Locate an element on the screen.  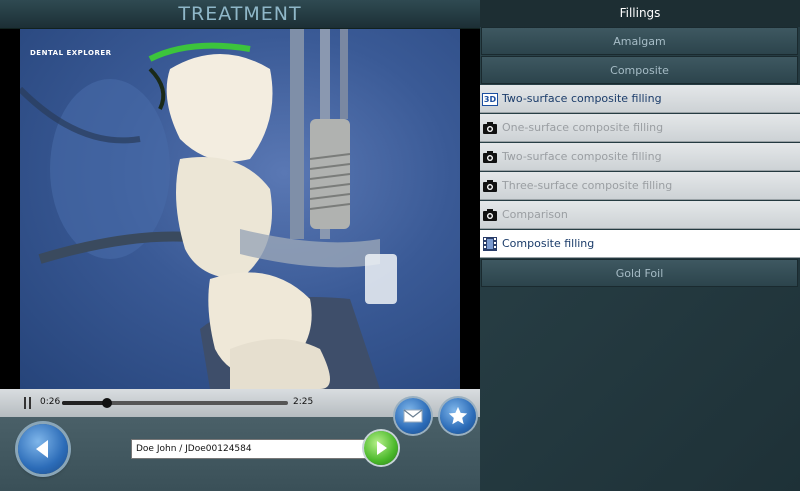
category-composite: Composite is located at coordinates (639, 70).